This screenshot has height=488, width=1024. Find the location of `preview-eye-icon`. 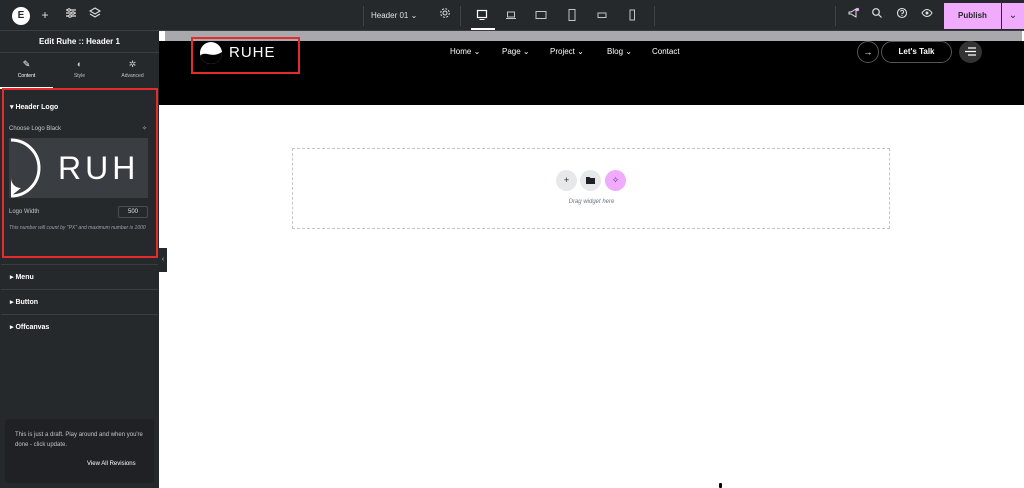

preview-eye-icon is located at coordinates (927, 15).